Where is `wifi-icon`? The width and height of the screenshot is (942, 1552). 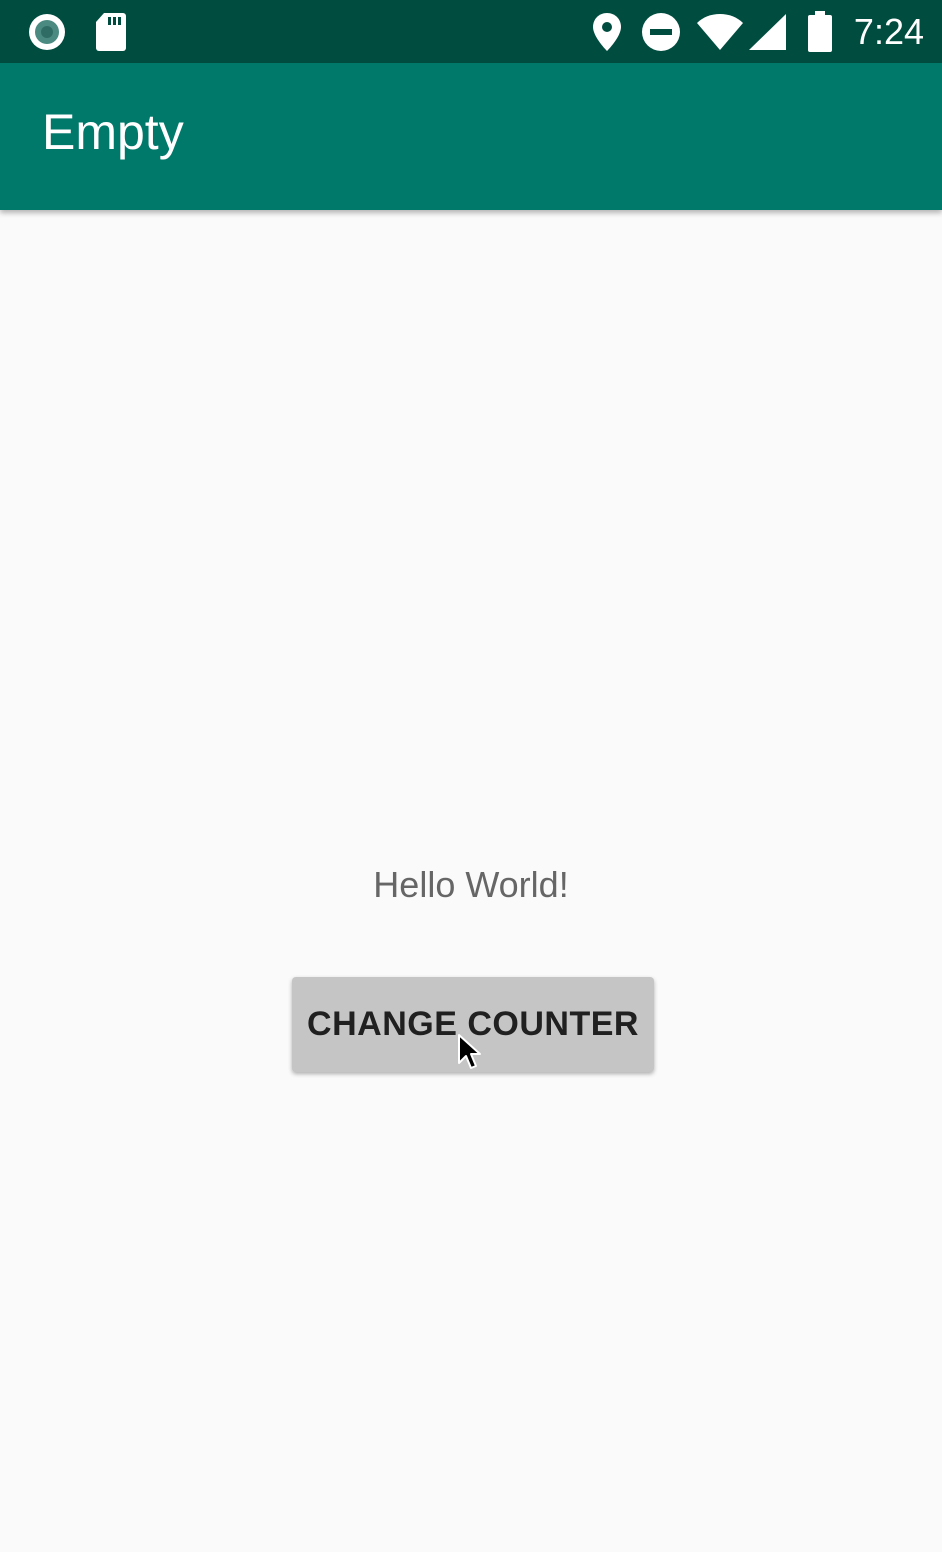
wifi-icon is located at coordinates (720, 32).